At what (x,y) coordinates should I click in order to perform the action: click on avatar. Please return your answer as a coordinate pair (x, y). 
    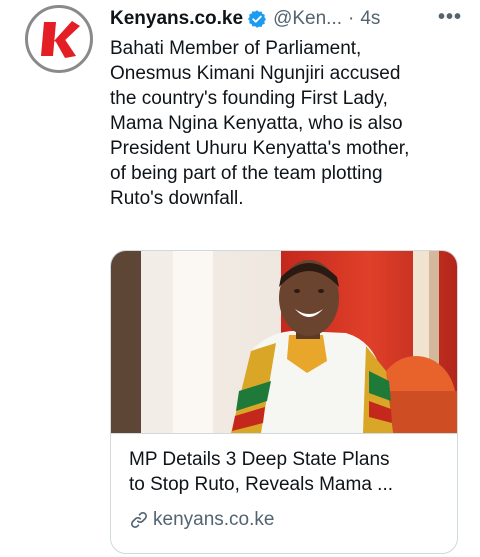
    Looking at the image, I should click on (59, 39).